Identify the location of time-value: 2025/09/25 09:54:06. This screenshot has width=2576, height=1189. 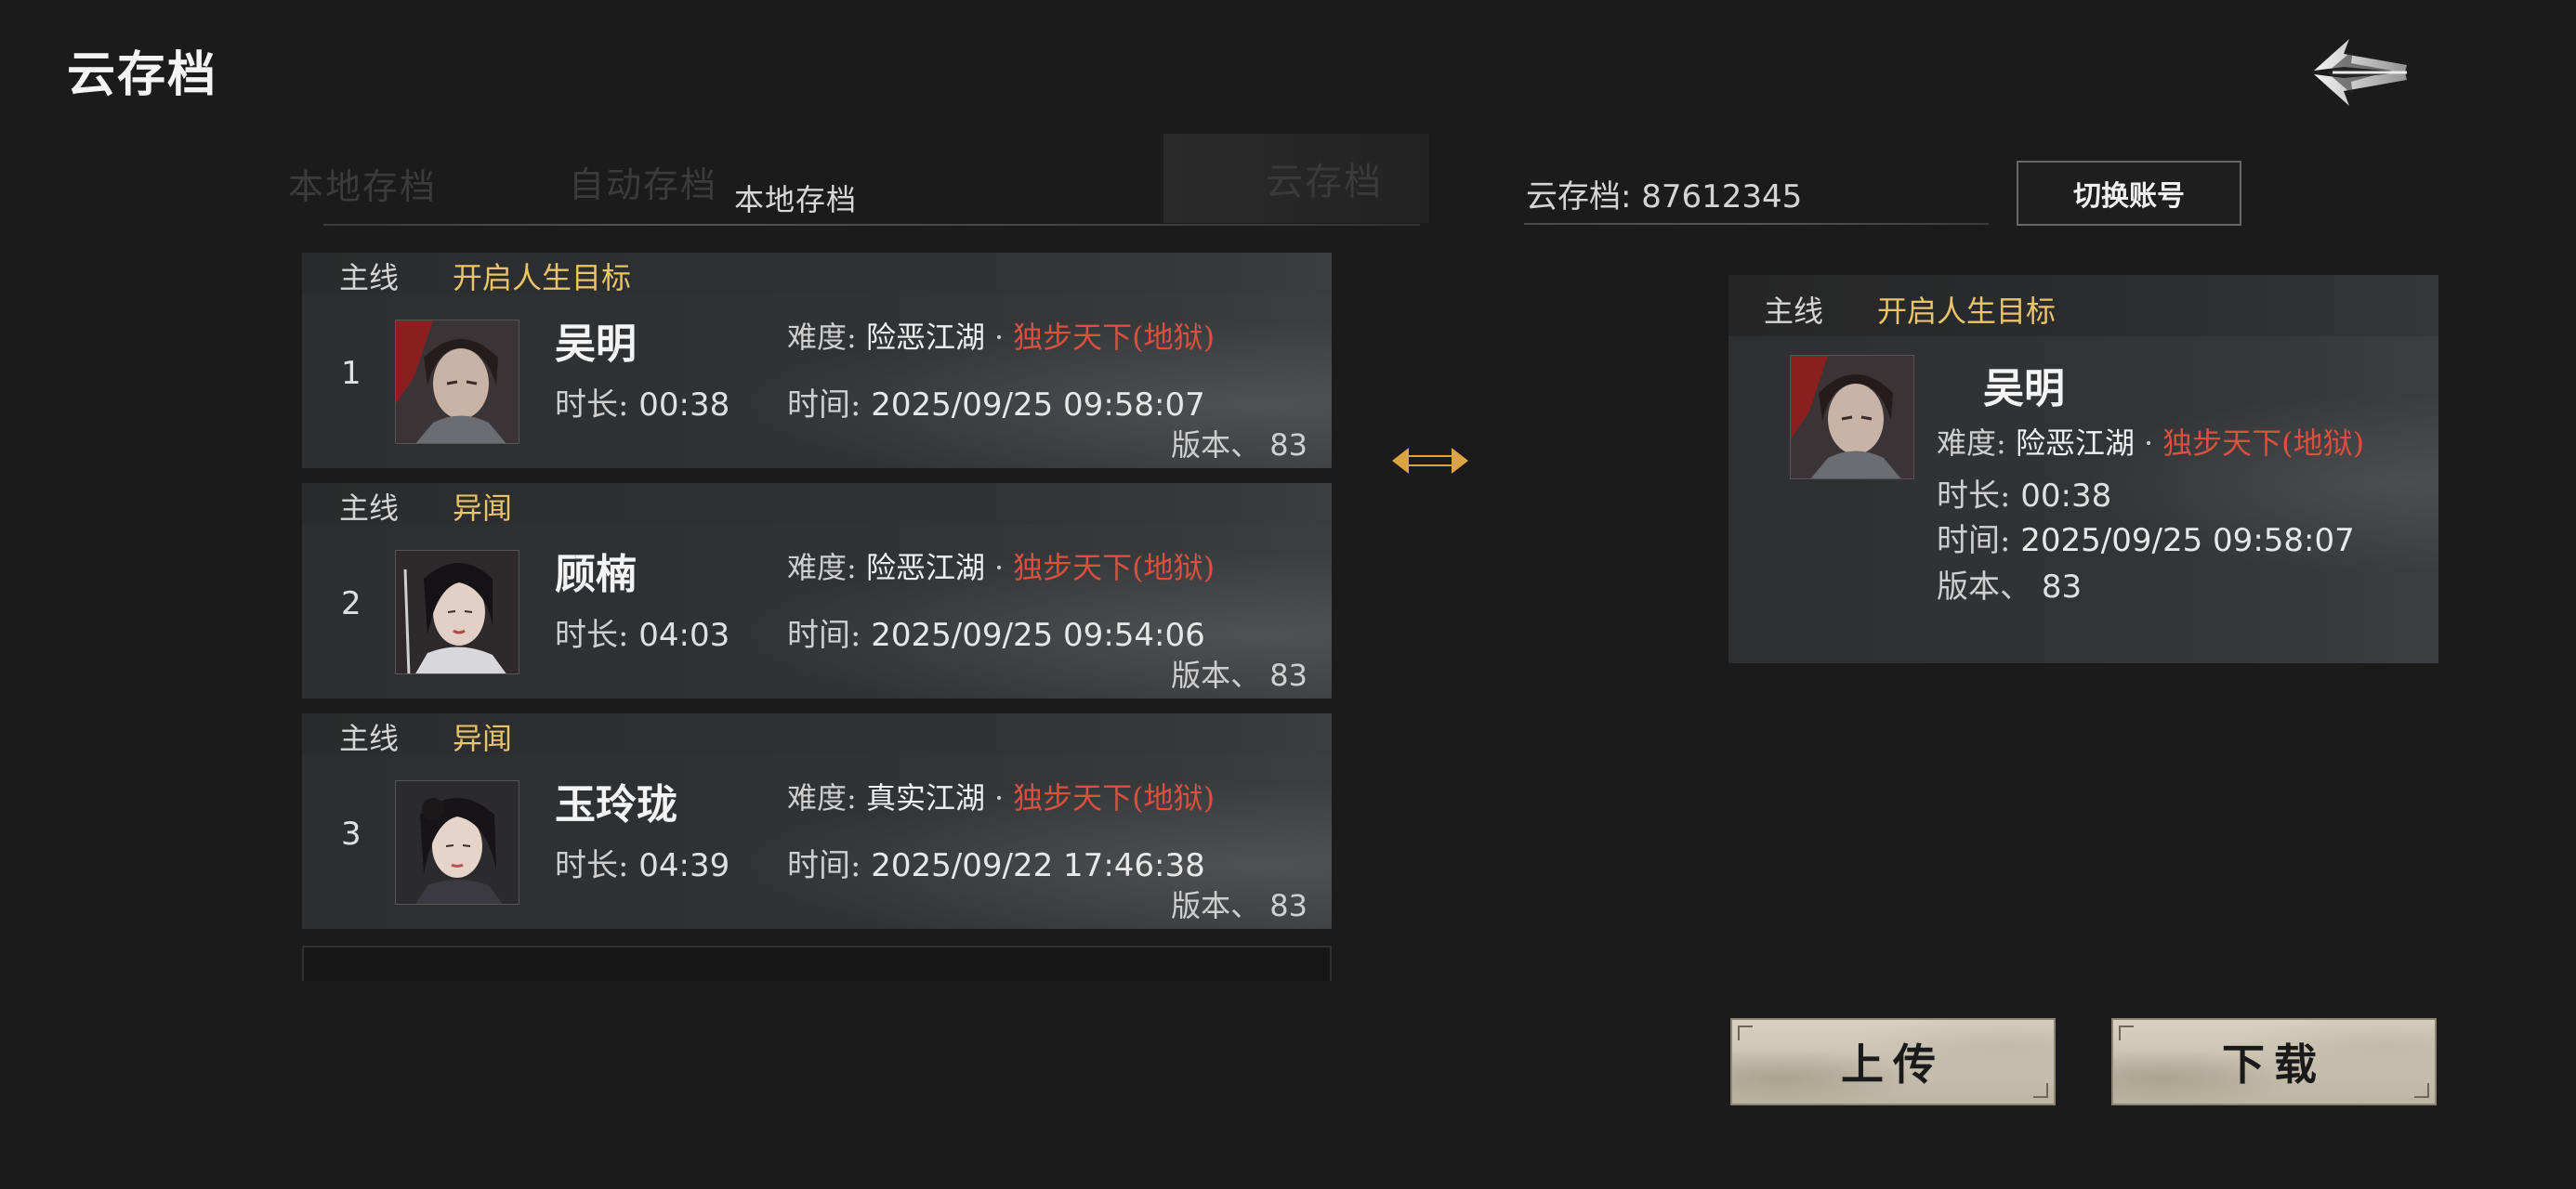
(1038, 636).